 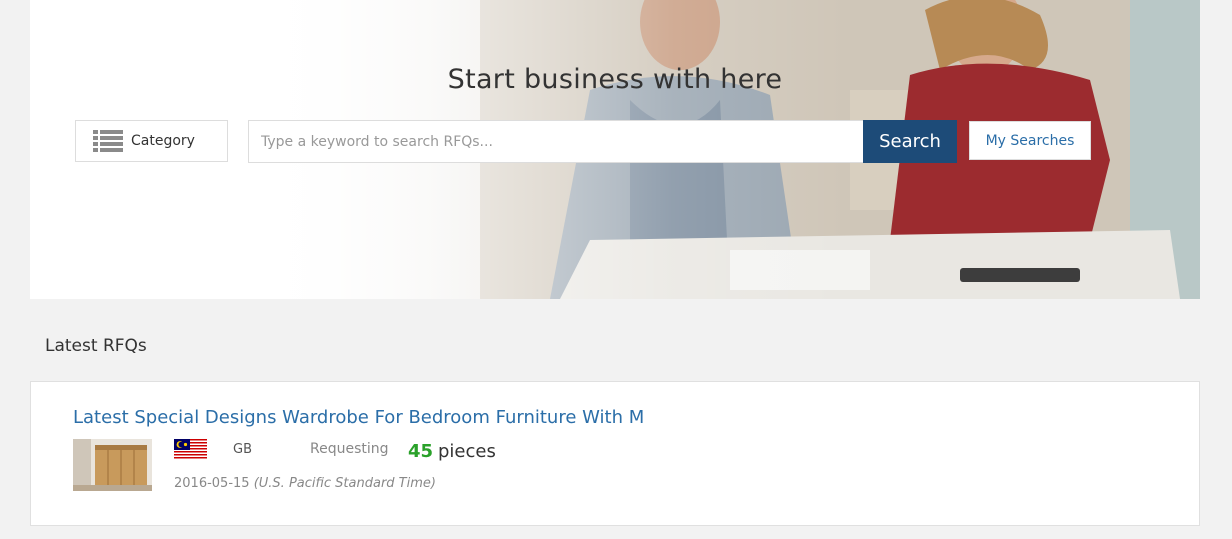 What do you see at coordinates (421, 451) in the screenshot?
I see `quantity-value: 45` at bounding box center [421, 451].